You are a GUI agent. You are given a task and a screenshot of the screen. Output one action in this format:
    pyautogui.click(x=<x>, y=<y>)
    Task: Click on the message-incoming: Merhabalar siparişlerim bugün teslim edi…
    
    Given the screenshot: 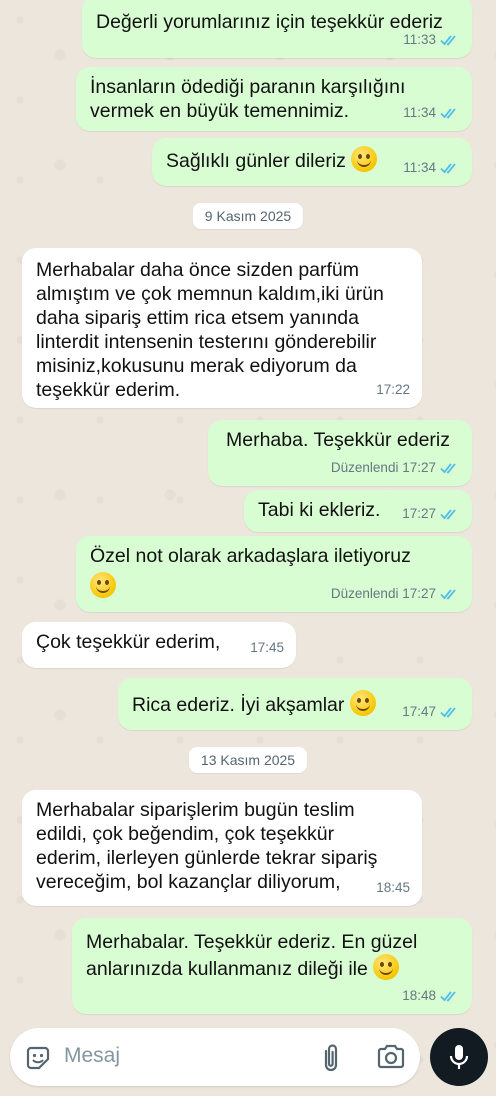 What is the action you would take?
    pyautogui.click(x=222, y=848)
    